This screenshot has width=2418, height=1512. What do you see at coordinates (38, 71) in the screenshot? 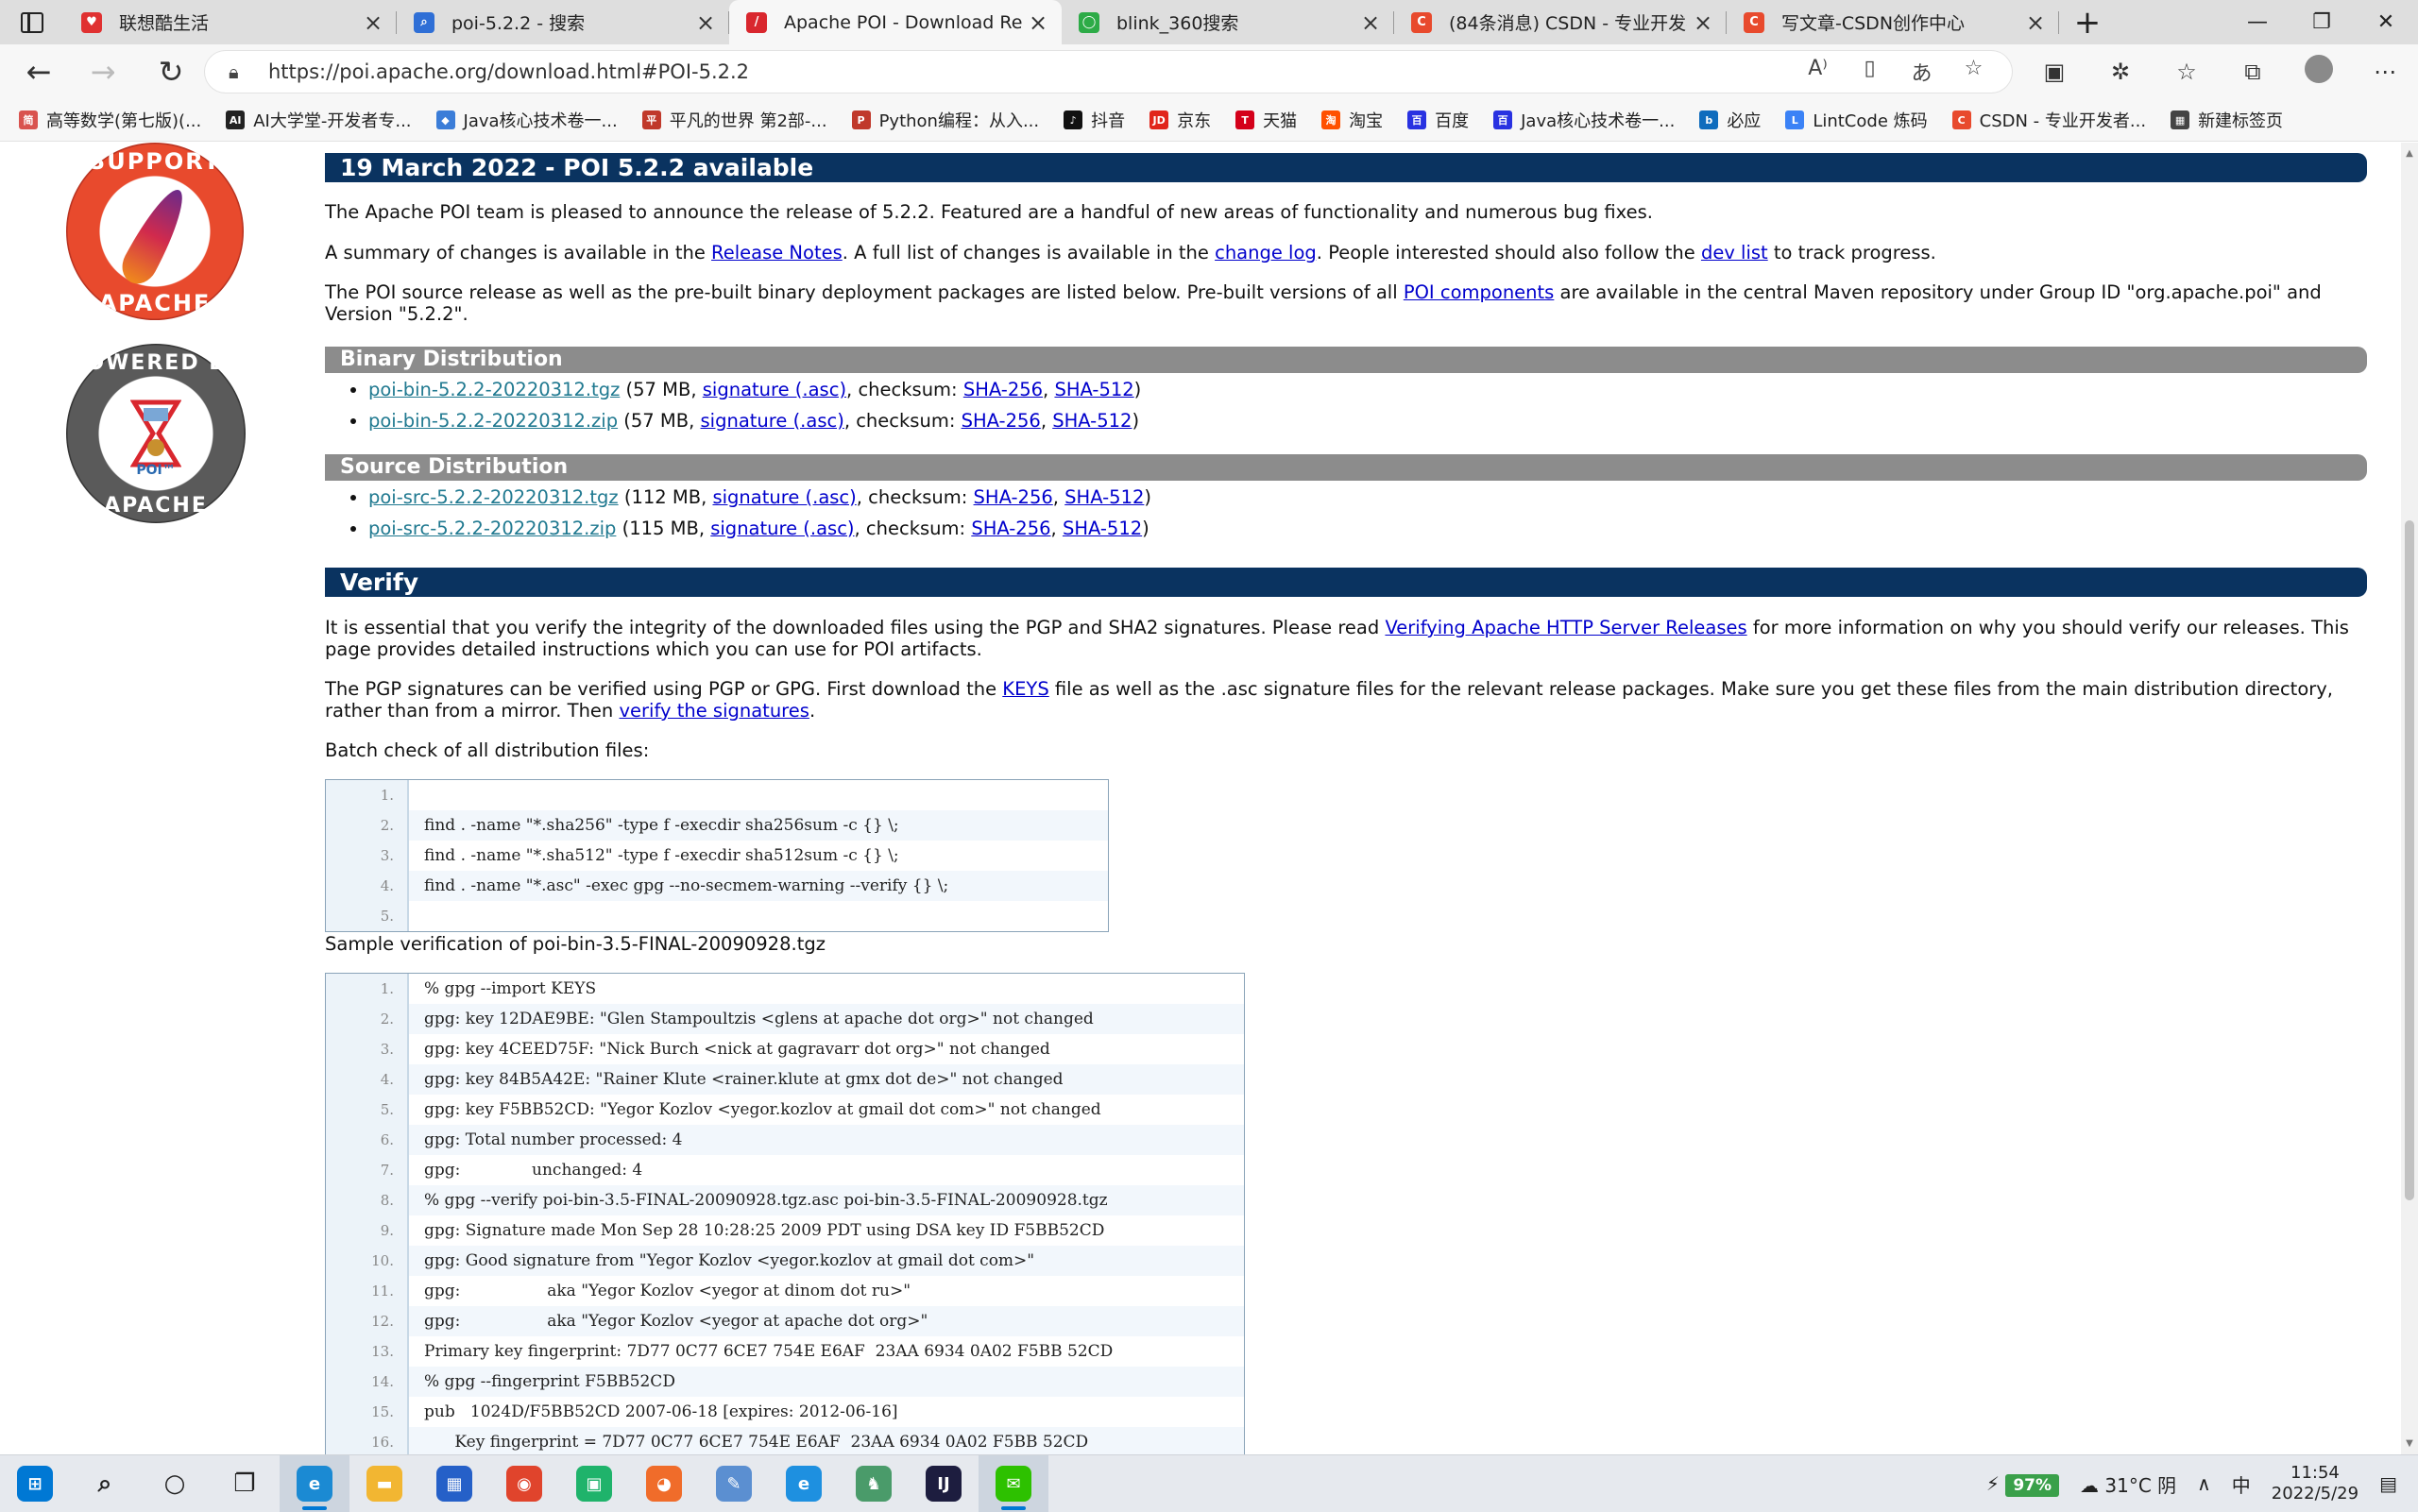
I see `back-button: ←` at bounding box center [38, 71].